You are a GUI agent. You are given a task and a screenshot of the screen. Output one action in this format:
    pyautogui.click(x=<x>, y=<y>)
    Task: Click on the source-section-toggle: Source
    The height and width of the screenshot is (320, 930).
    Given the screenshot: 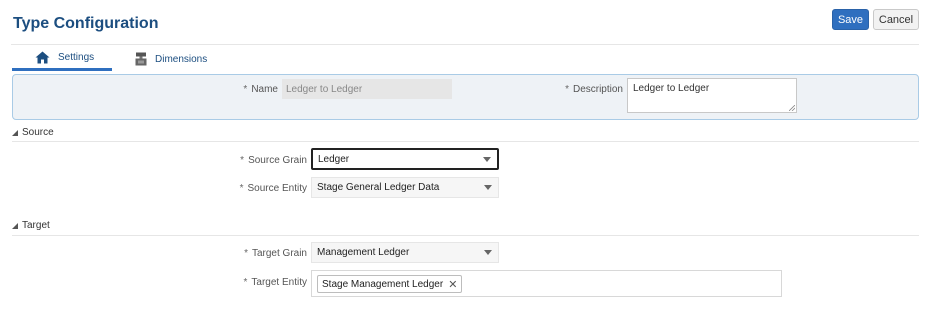 What is the action you would take?
    pyautogui.click(x=33, y=132)
    